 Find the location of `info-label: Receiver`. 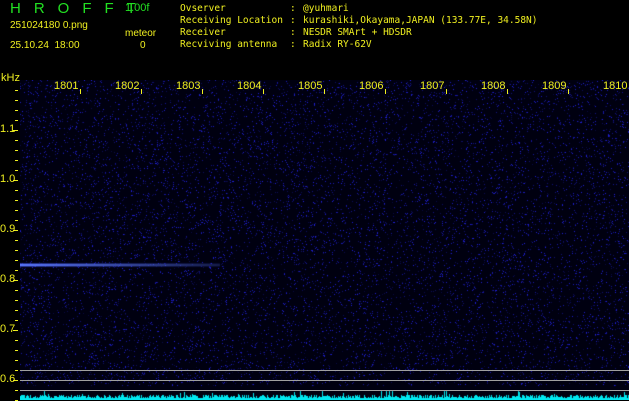

info-label: Receiver is located at coordinates (234, 32).